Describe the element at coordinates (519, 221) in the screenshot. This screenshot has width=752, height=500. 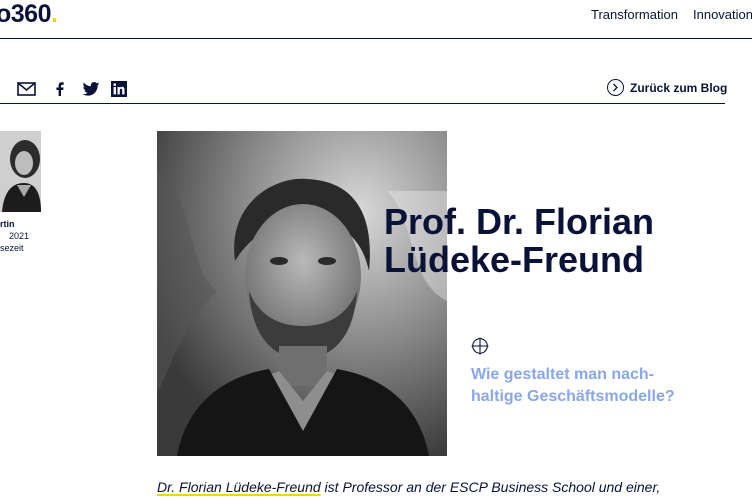
I see `title-line-1: Prof. Dr. Florian` at that location.